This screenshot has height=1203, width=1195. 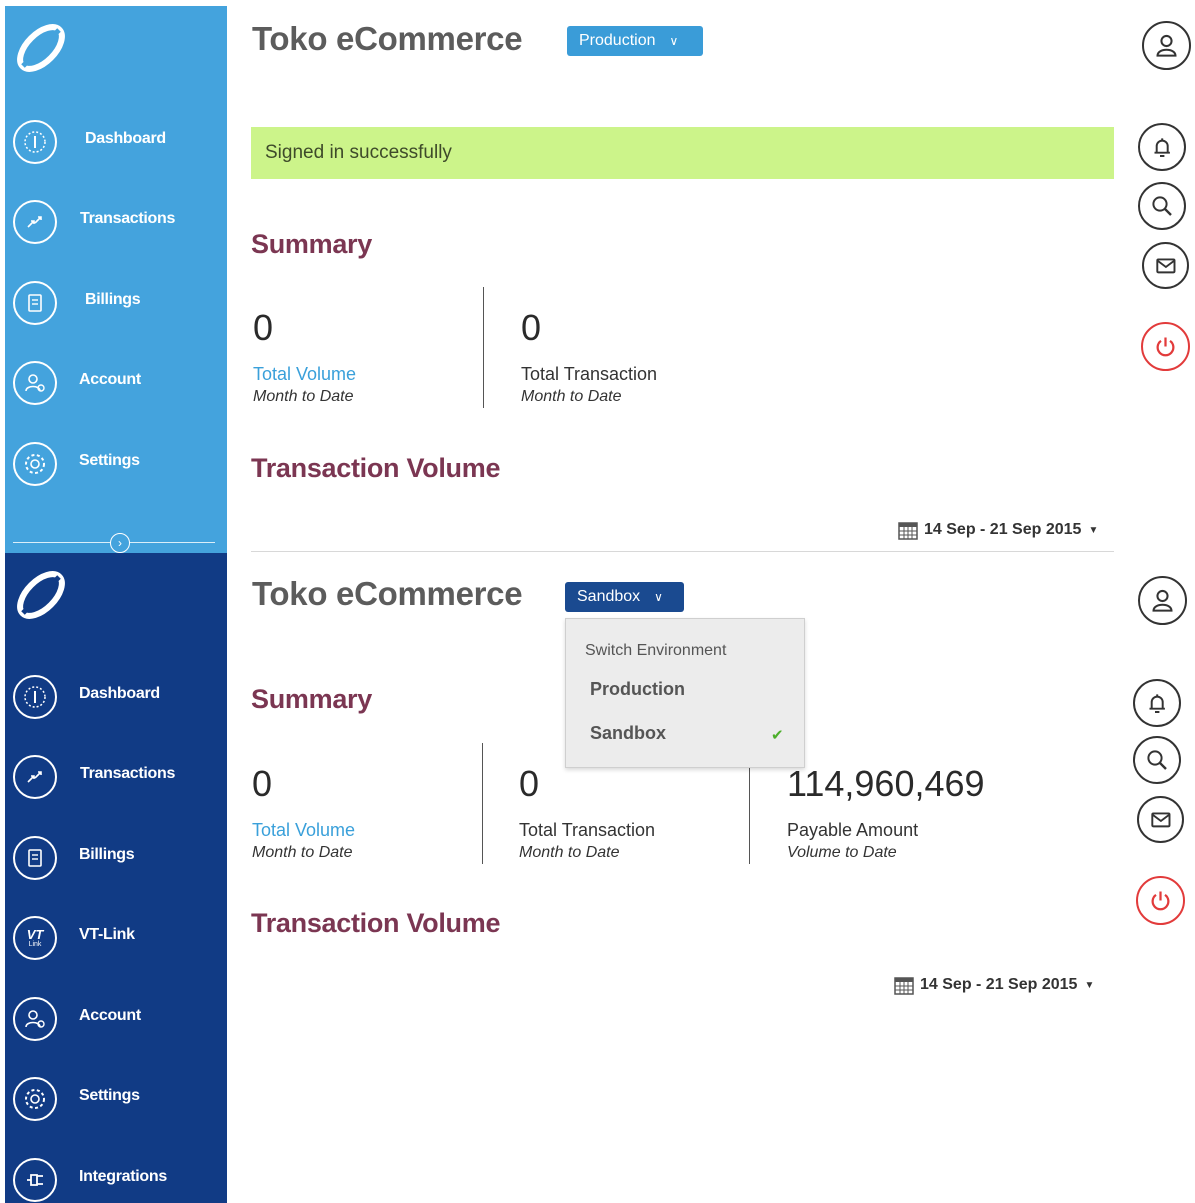 I want to click on sidebar-item-label: Billings, so click(x=107, y=854).